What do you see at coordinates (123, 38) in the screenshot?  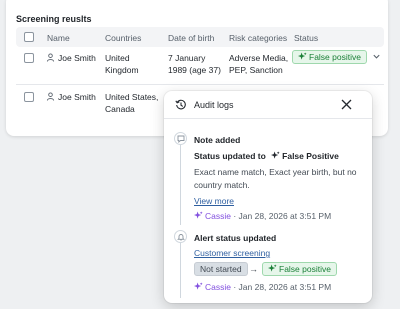 I see `column-header-countries: Countries` at bounding box center [123, 38].